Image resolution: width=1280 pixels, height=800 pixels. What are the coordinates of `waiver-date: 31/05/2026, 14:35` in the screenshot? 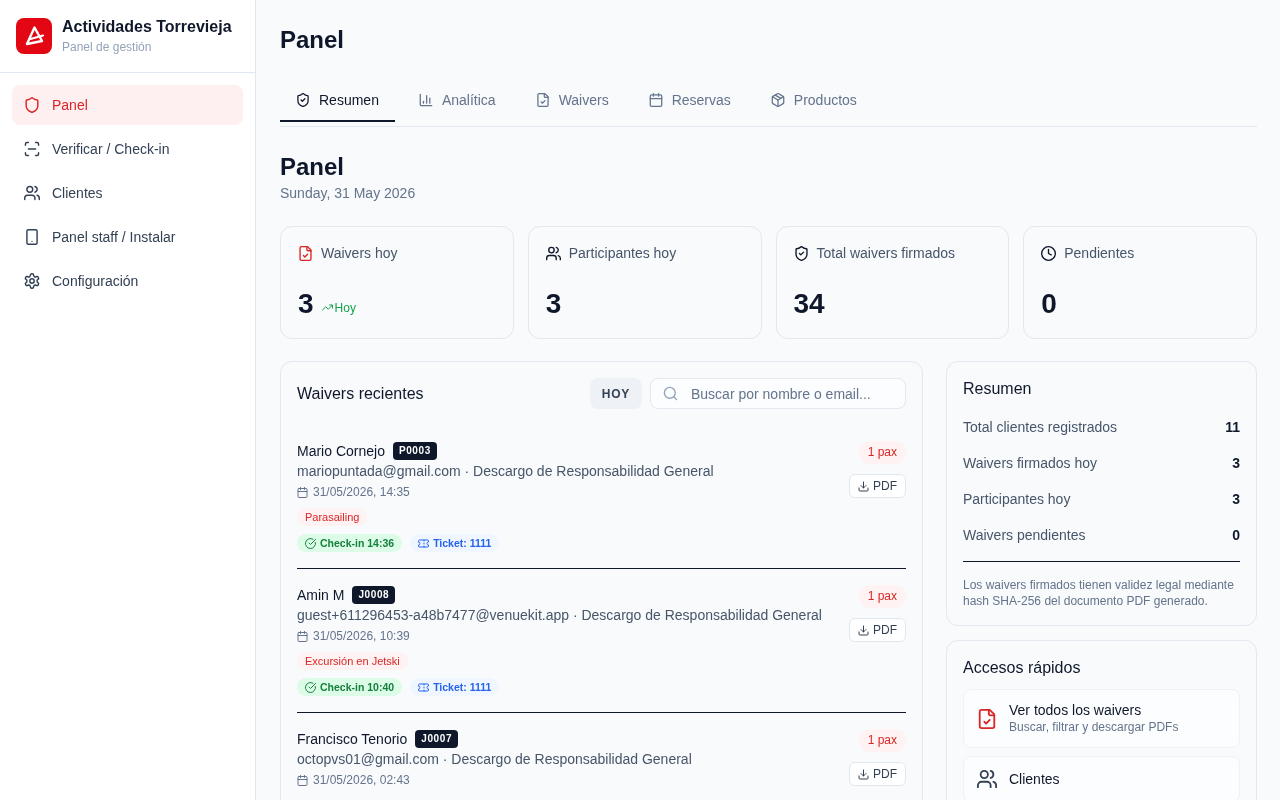 It's located at (361, 492).